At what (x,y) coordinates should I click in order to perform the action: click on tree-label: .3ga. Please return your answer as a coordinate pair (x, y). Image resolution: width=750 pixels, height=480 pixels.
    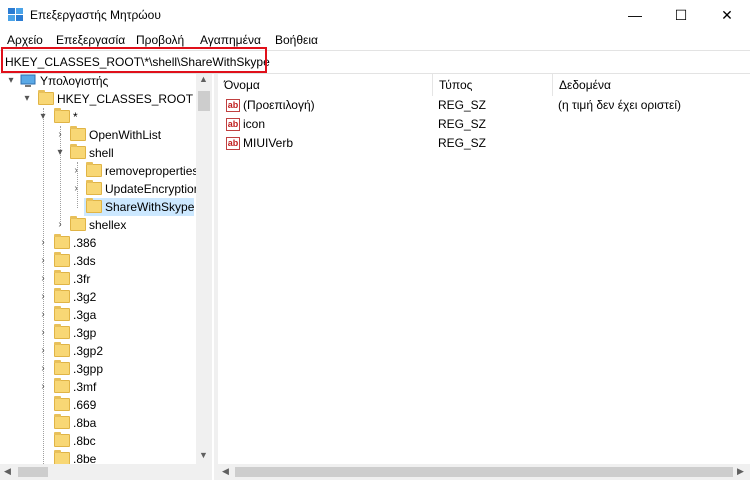
    Looking at the image, I should click on (85, 315).